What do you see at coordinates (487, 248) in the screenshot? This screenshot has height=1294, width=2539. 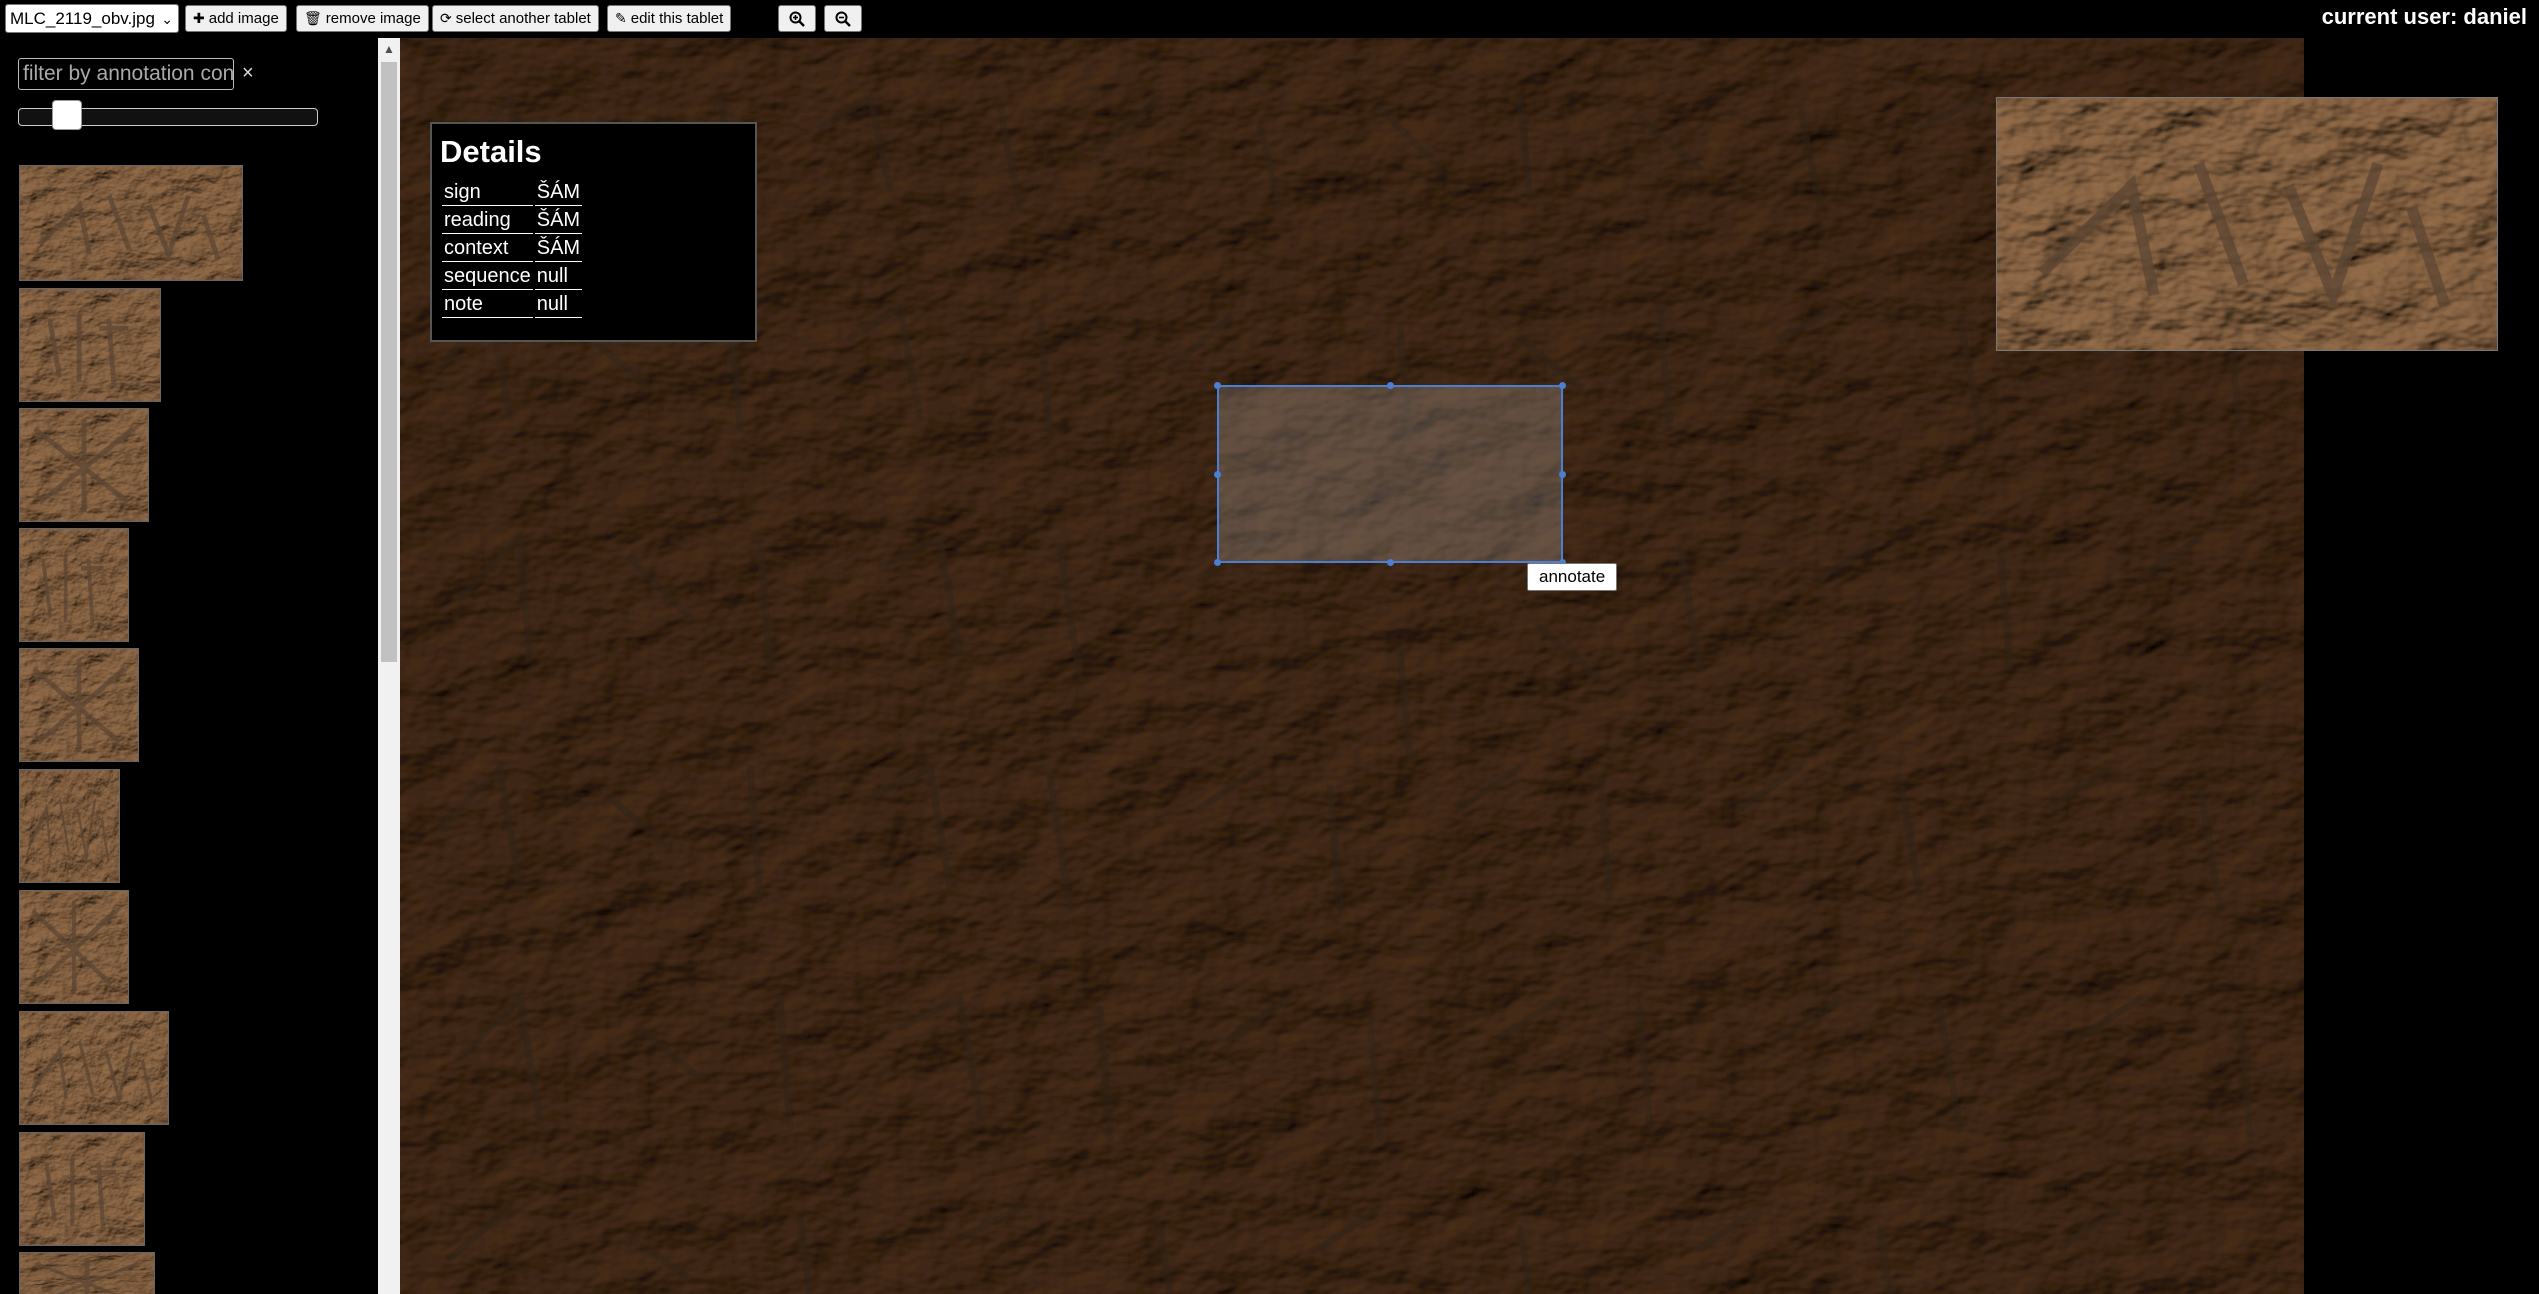 I see `details-key: context` at bounding box center [487, 248].